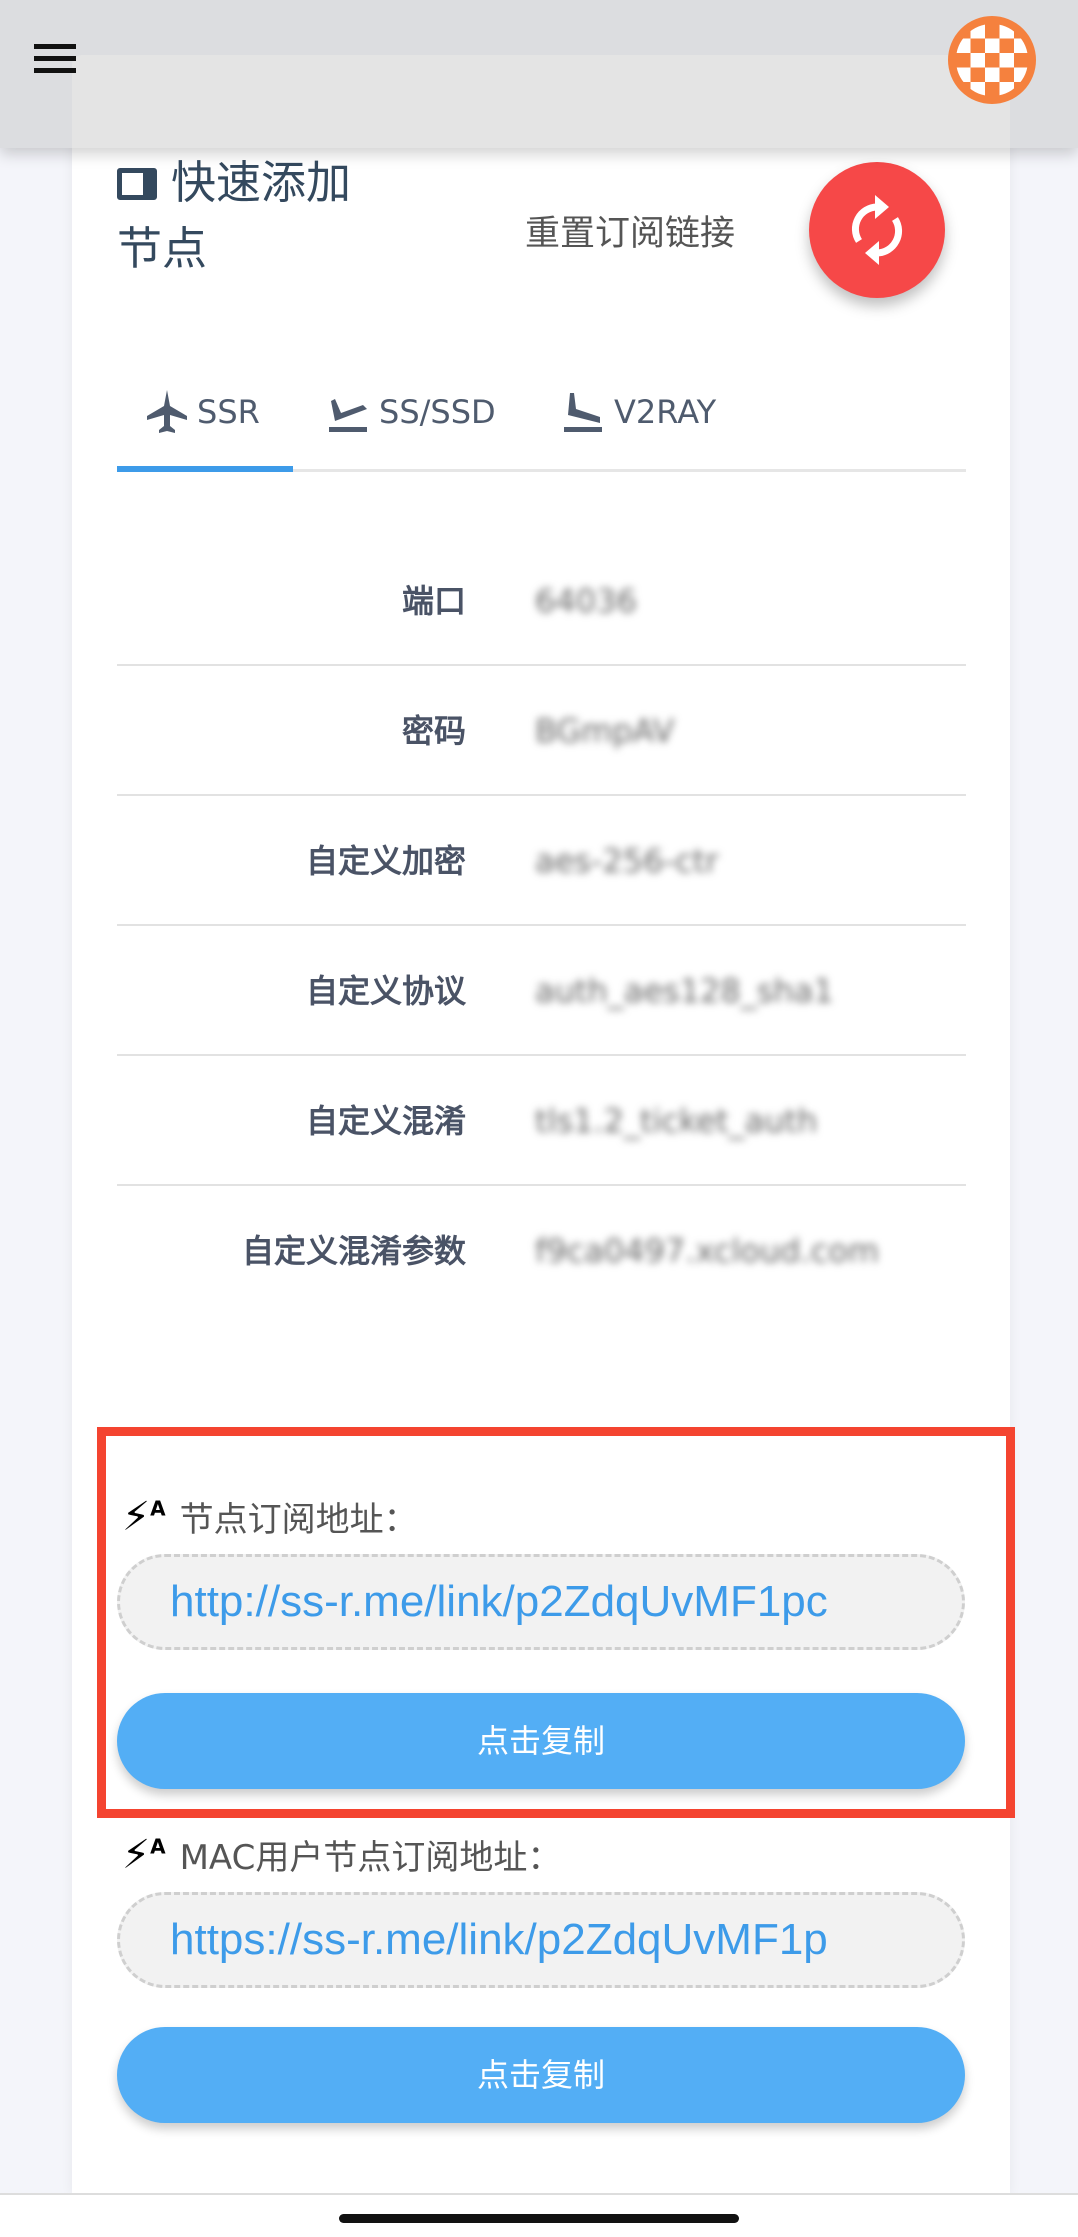 This screenshot has width=1078, height=2237. I want to click on row-value: auth_aes128_sha1, so click(684, 991).